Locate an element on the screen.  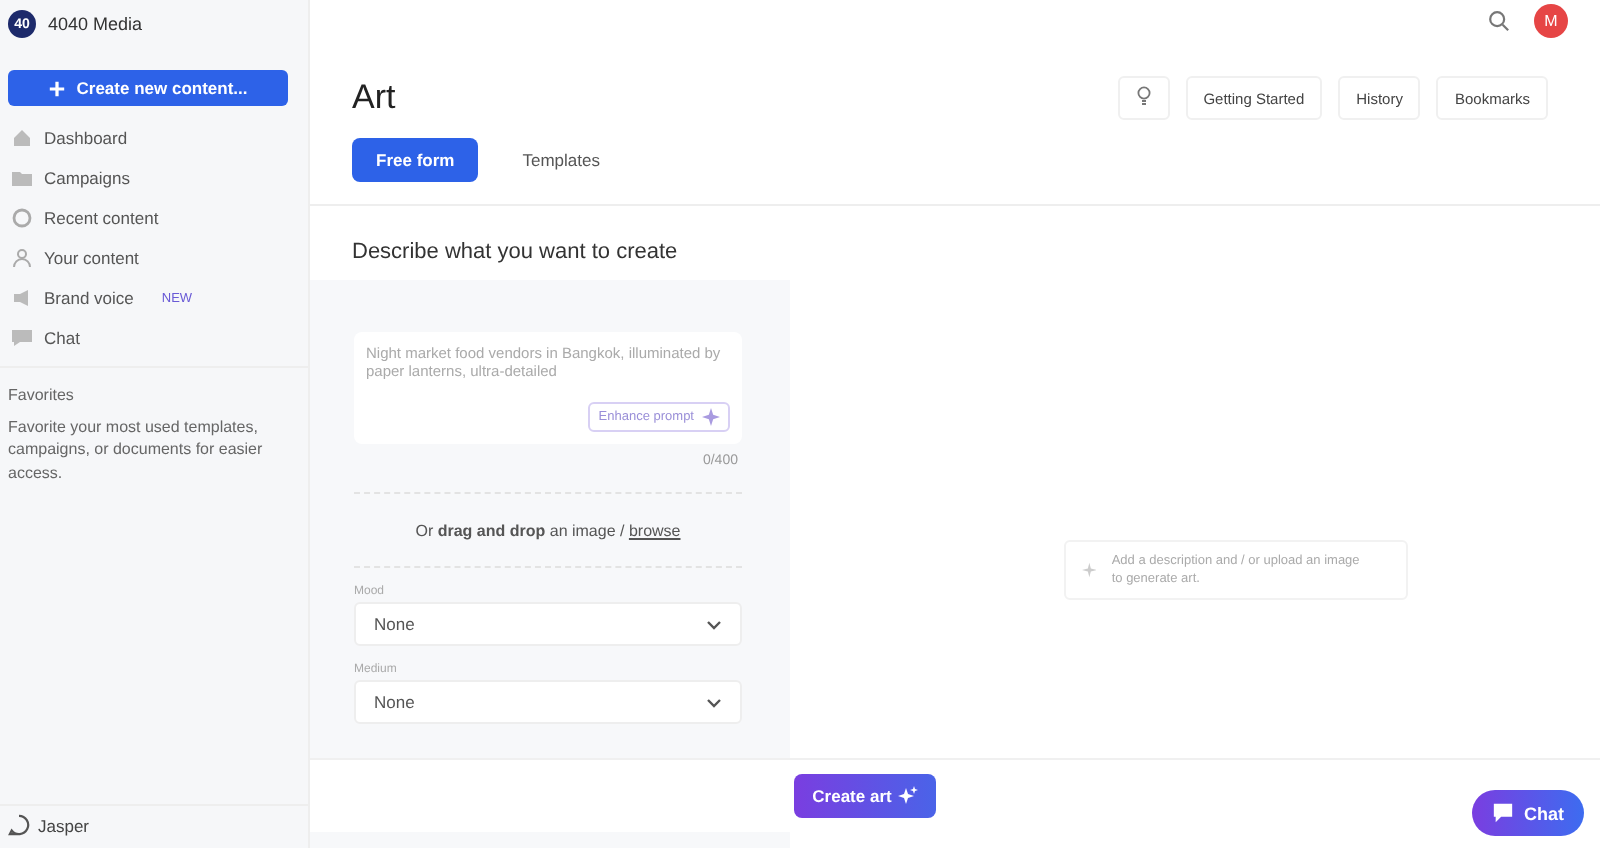
plus-icon is located at coordinates (57, 88).